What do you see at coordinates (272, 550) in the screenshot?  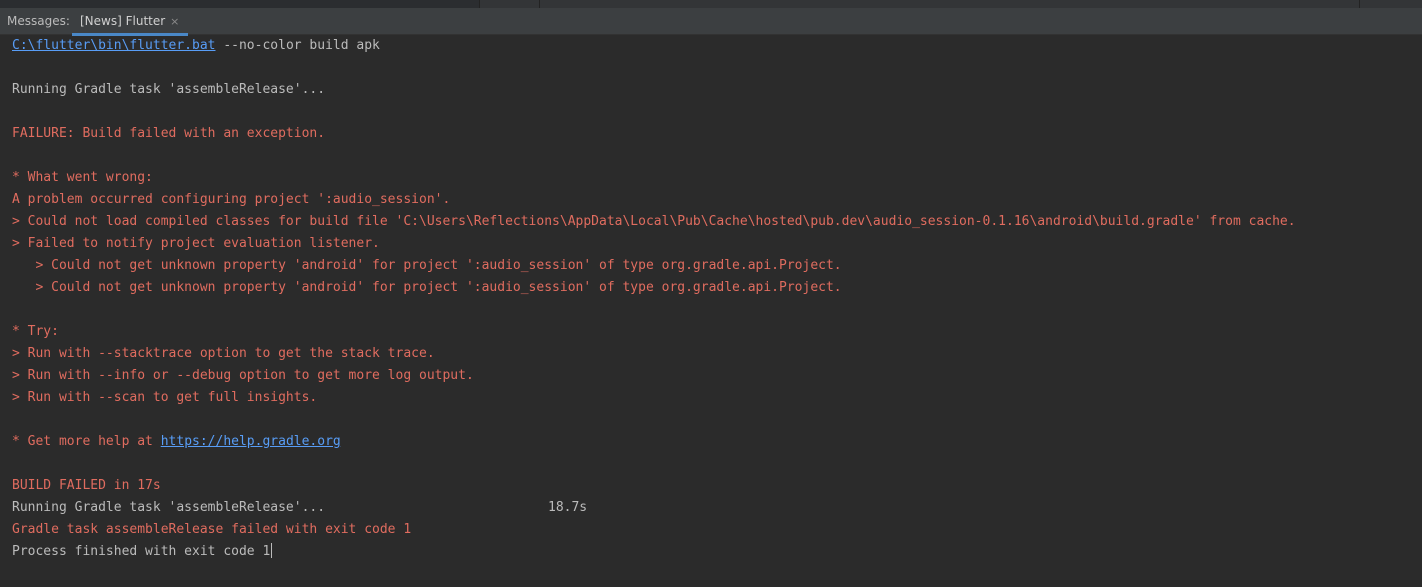 I see `text-caret` at bounding box center [272, 550].